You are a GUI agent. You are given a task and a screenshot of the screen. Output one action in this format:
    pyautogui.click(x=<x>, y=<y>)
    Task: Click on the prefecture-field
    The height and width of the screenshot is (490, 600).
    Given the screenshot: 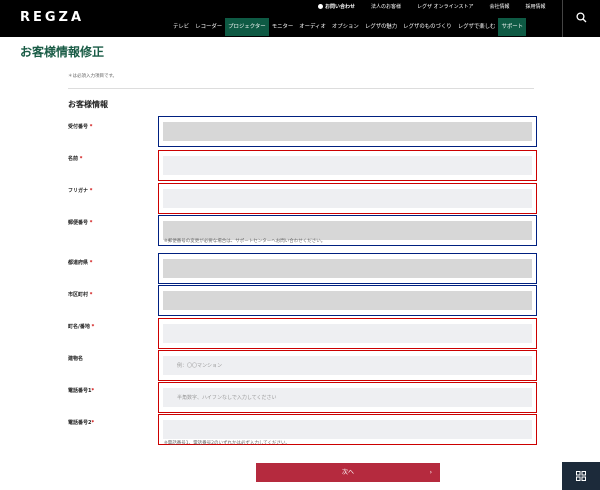 What is the action you would take?
    pyautogui.click(x=347, y=268)
    